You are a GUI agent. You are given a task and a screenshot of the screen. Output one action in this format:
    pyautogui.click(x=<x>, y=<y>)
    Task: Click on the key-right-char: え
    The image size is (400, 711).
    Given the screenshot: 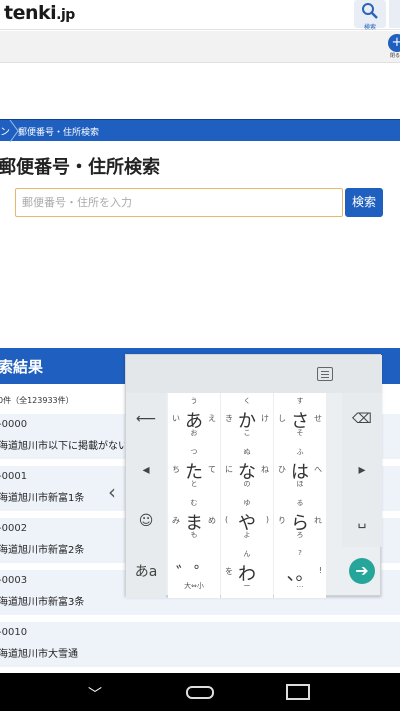 What is the action you would take?
    pyautogui.click(x=212, y=418)
    